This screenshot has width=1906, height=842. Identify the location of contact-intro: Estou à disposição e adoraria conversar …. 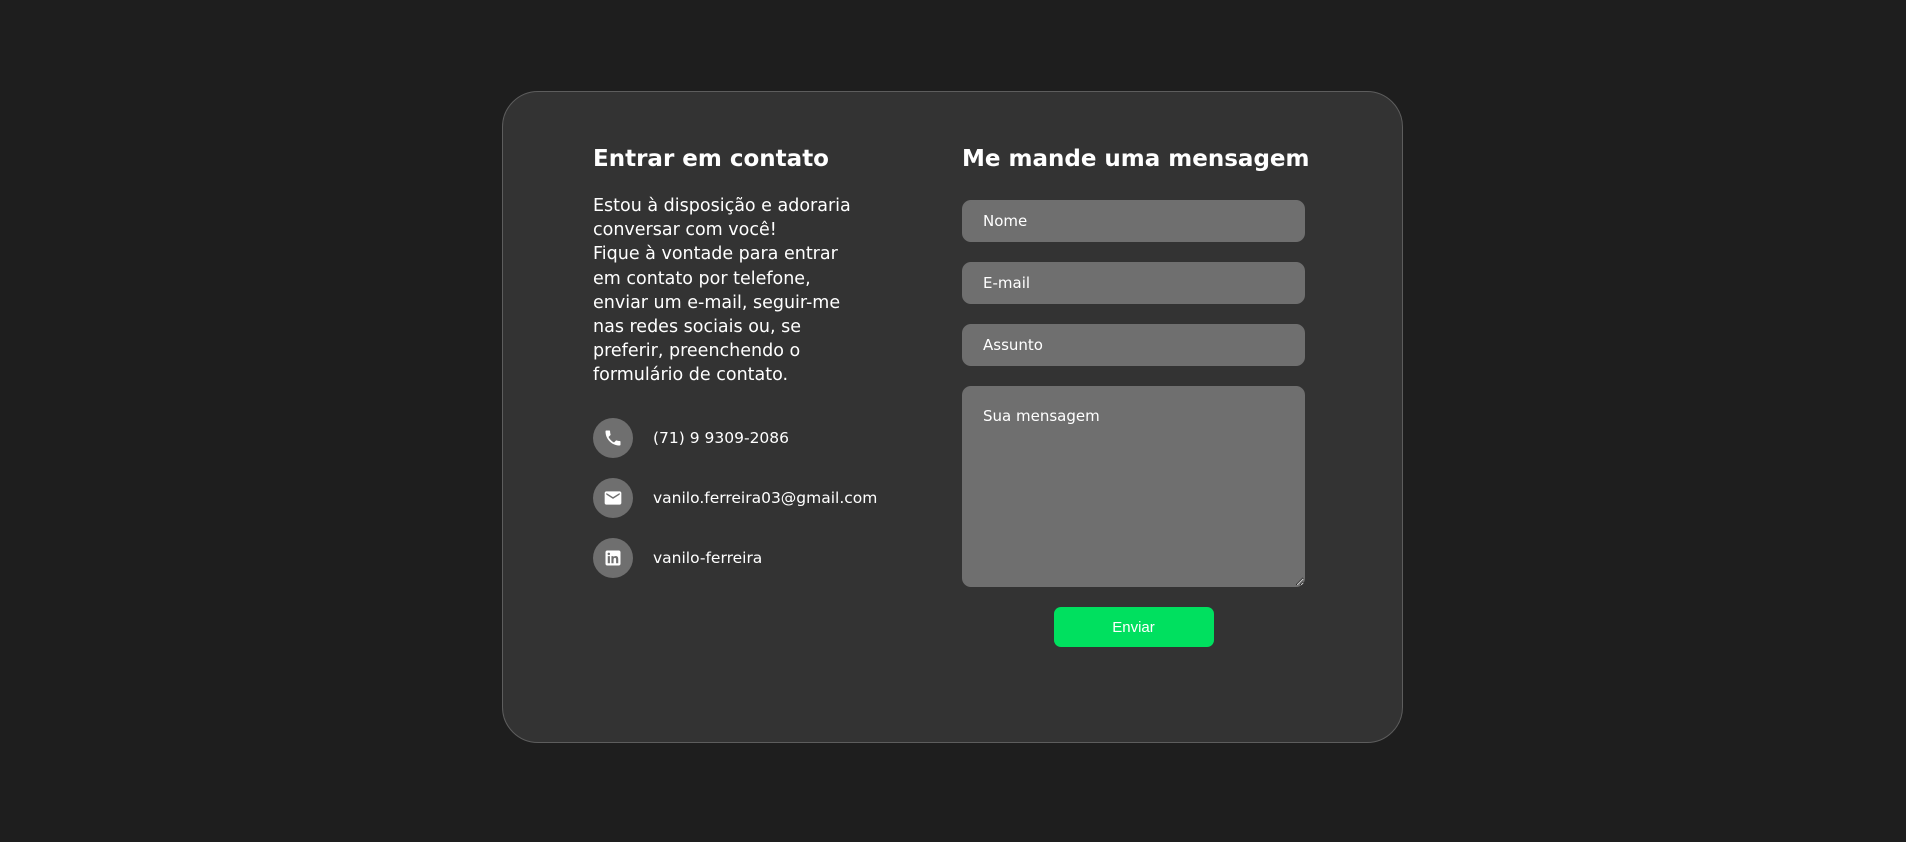
(728, 291).